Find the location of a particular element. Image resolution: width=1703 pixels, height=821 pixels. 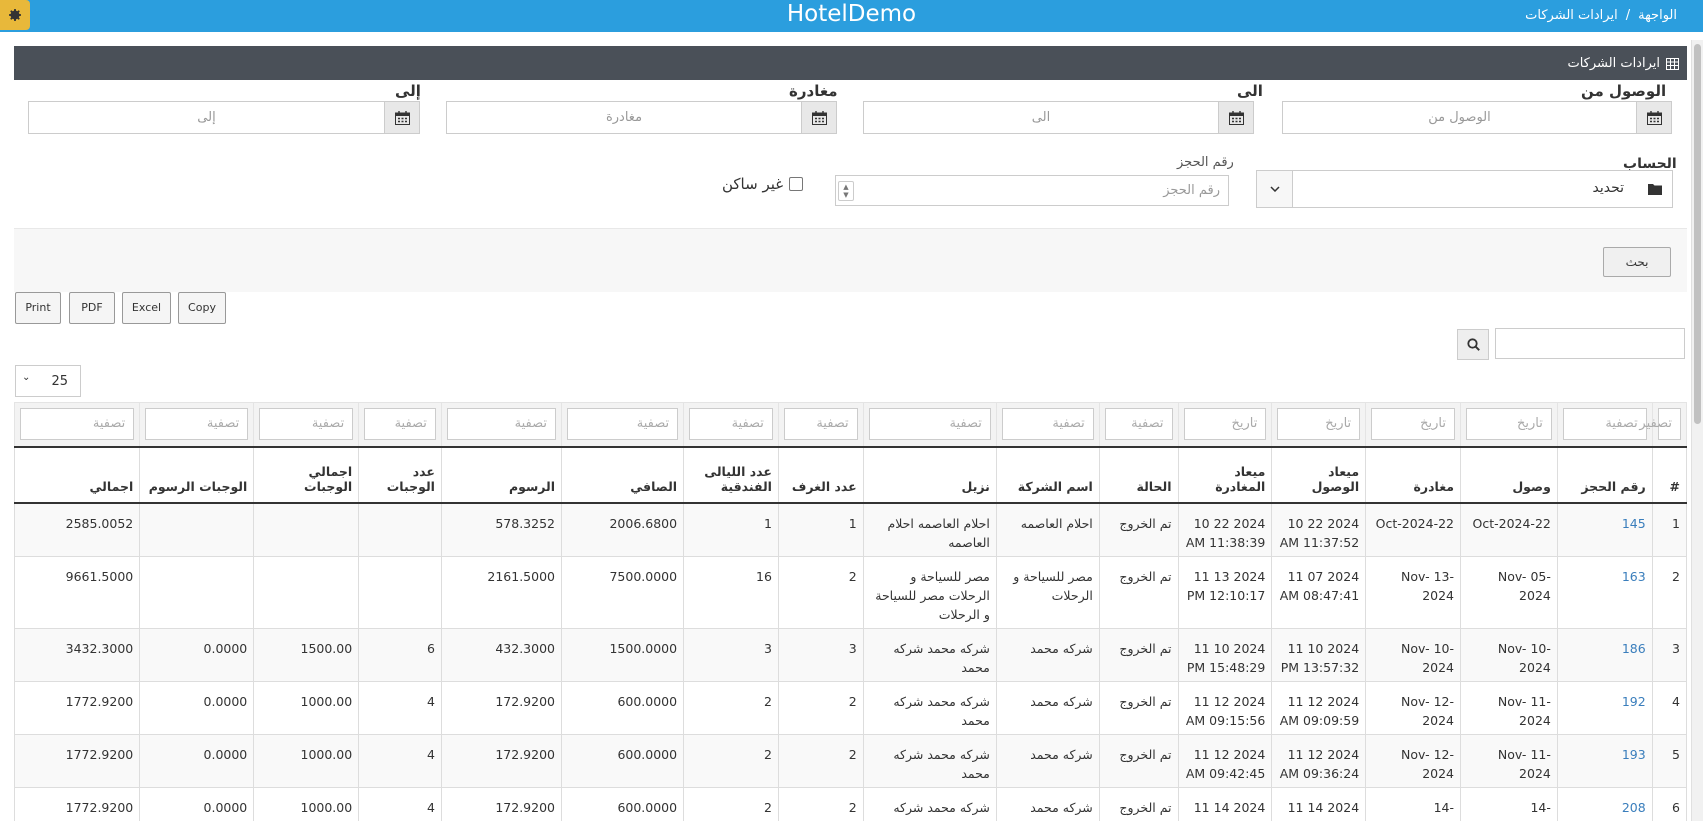

column-header-company-name: اسم الشركة is located at coordinates (1047, 474).